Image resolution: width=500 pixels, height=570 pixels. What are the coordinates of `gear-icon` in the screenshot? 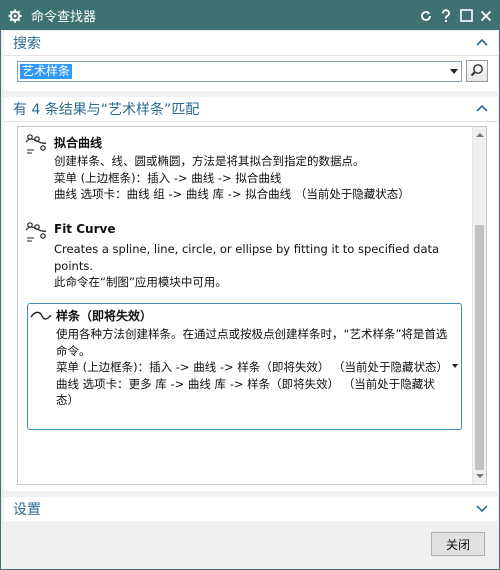 It's located at (15, 16).